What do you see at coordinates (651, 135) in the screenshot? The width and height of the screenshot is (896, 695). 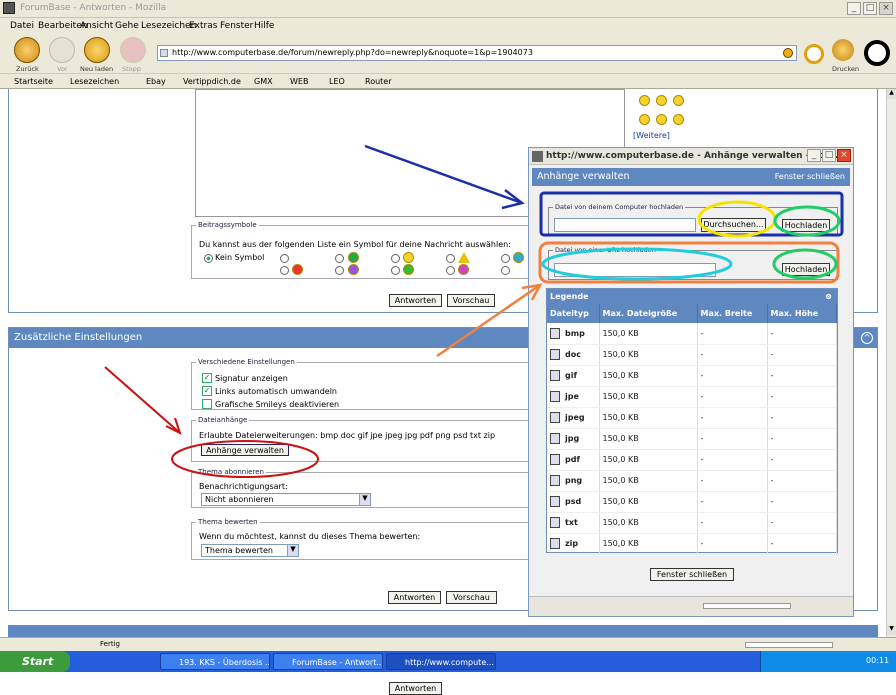 I see `more-smilies-link: [Weitere]` at bounding box center [651, 135].